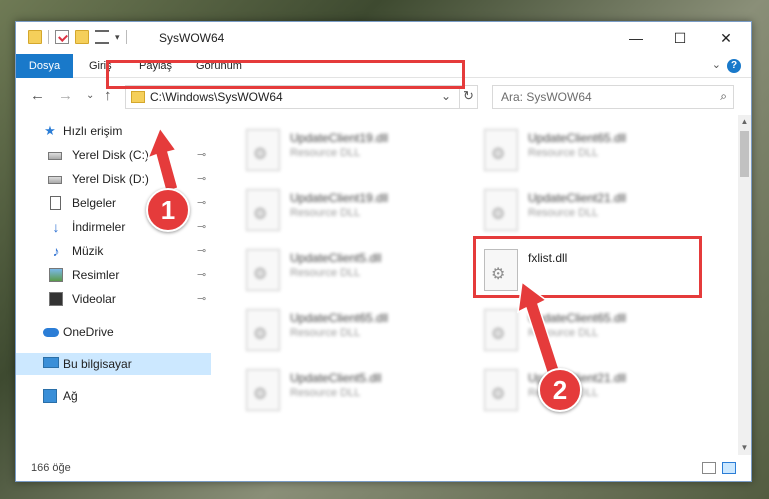  I want to click on up-button: ↑, so click(108, 95).